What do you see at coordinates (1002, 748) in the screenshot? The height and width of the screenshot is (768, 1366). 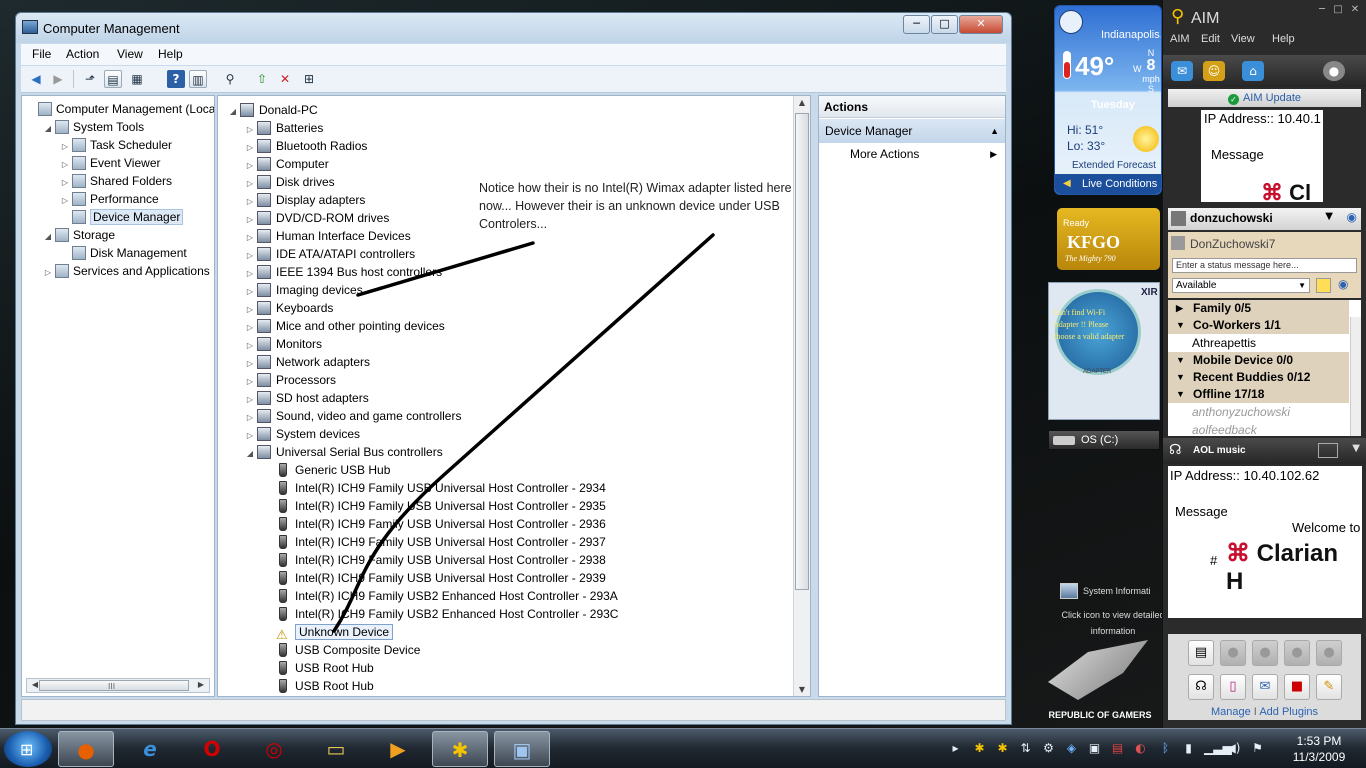 I see `aim-tray-icon: ✱` at bounding box center [1002, 748].